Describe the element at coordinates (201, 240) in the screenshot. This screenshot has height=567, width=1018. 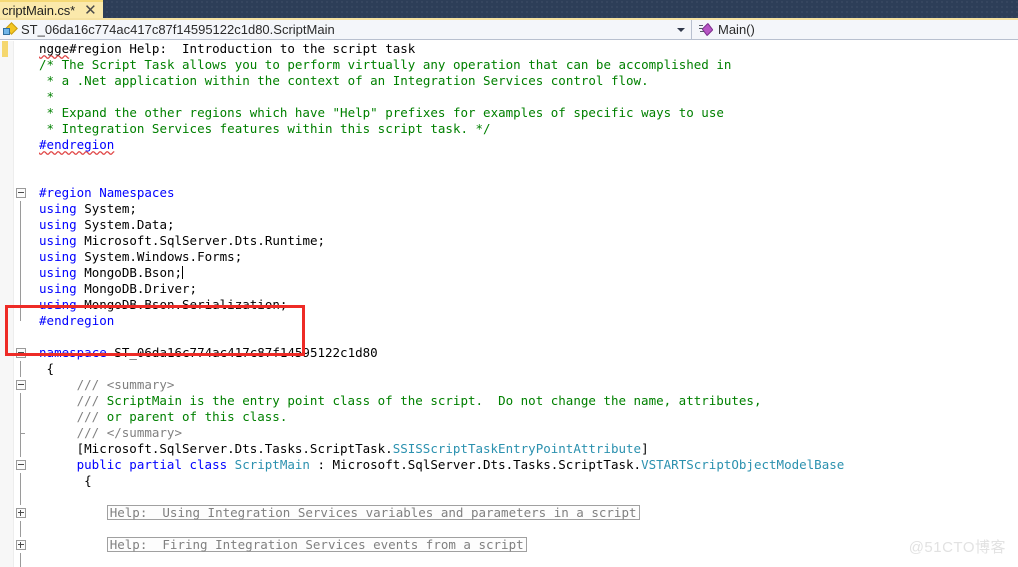
I see `code-token: Microsoft.SqlServer.Dts.Runtime;` at that location.